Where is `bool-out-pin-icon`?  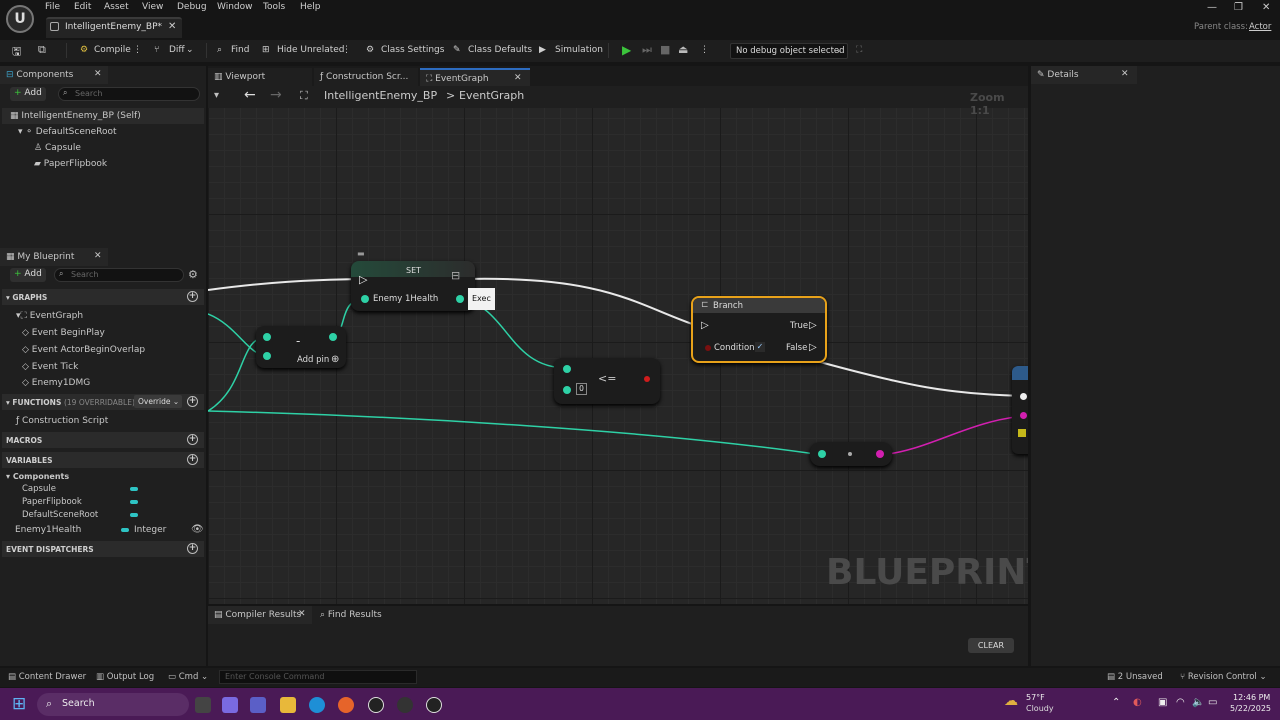 bool-out-pin-icon is located at coordinates (647, 379).